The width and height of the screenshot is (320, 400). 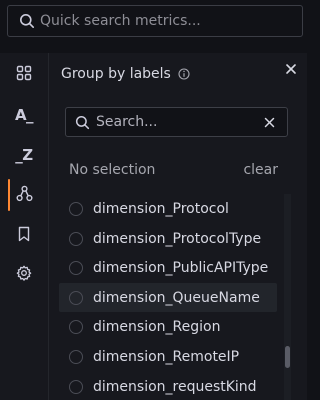 I want to click on clear-search-icon, so click(x=269, y=122).